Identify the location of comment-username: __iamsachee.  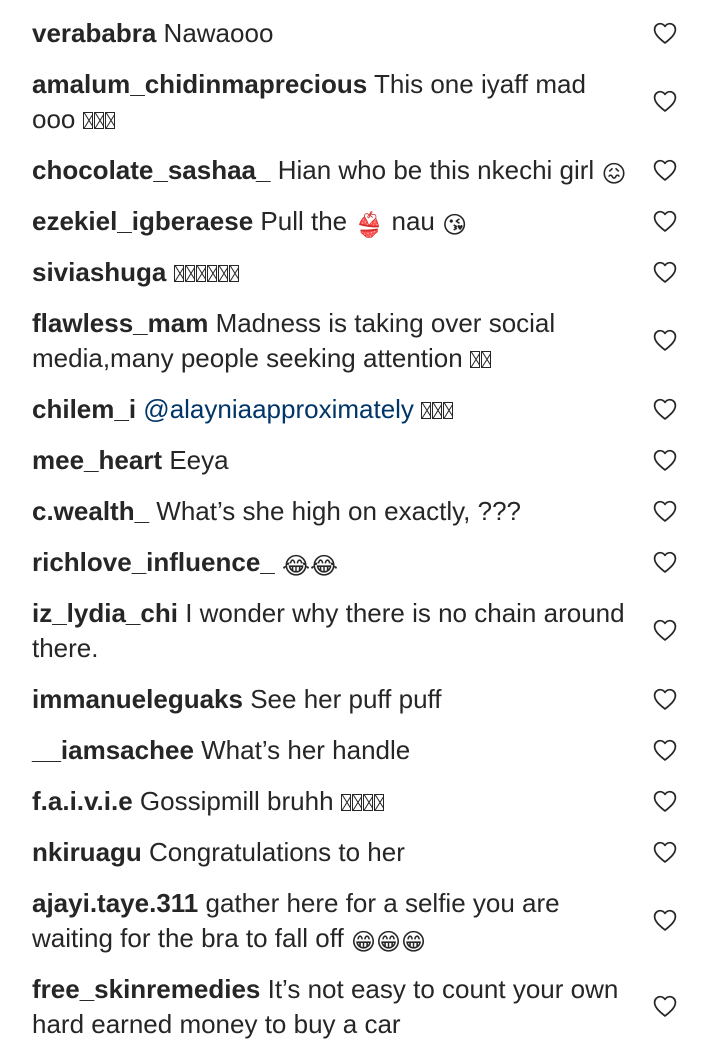
(113, 750).